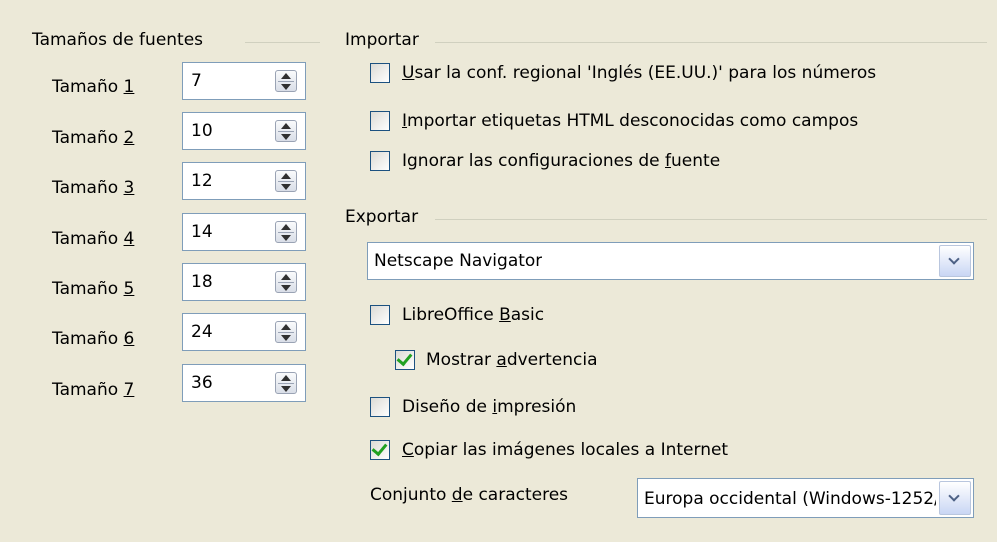 The height and width of the screenshot is (542, 997). What do you see at coordinates (93, 289) in the screenshot?
I see `size-5-label: Tamaño 5` at bounding box center [93, 289].